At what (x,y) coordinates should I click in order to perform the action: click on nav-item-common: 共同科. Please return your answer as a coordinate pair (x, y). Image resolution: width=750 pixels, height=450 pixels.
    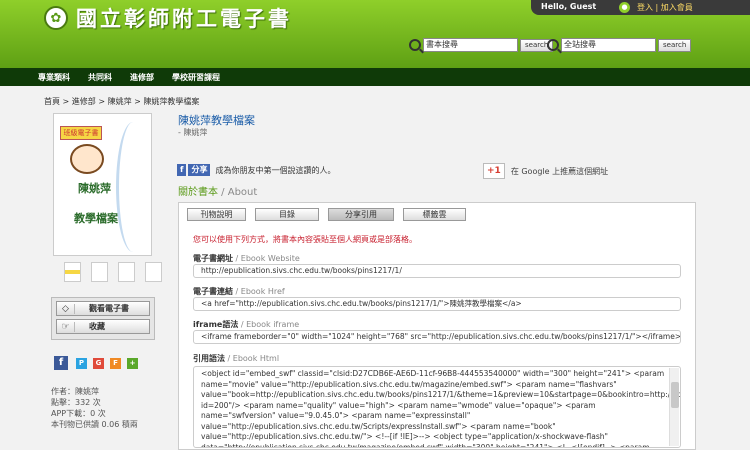
    Looking at the image, I should click on (100, 77).